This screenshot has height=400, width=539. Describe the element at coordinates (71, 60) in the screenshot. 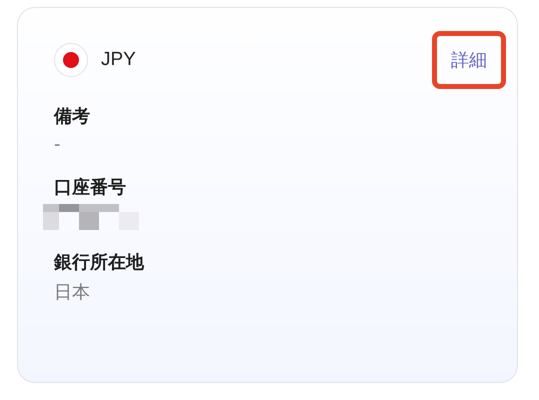

I see `flag-icon` at that location.